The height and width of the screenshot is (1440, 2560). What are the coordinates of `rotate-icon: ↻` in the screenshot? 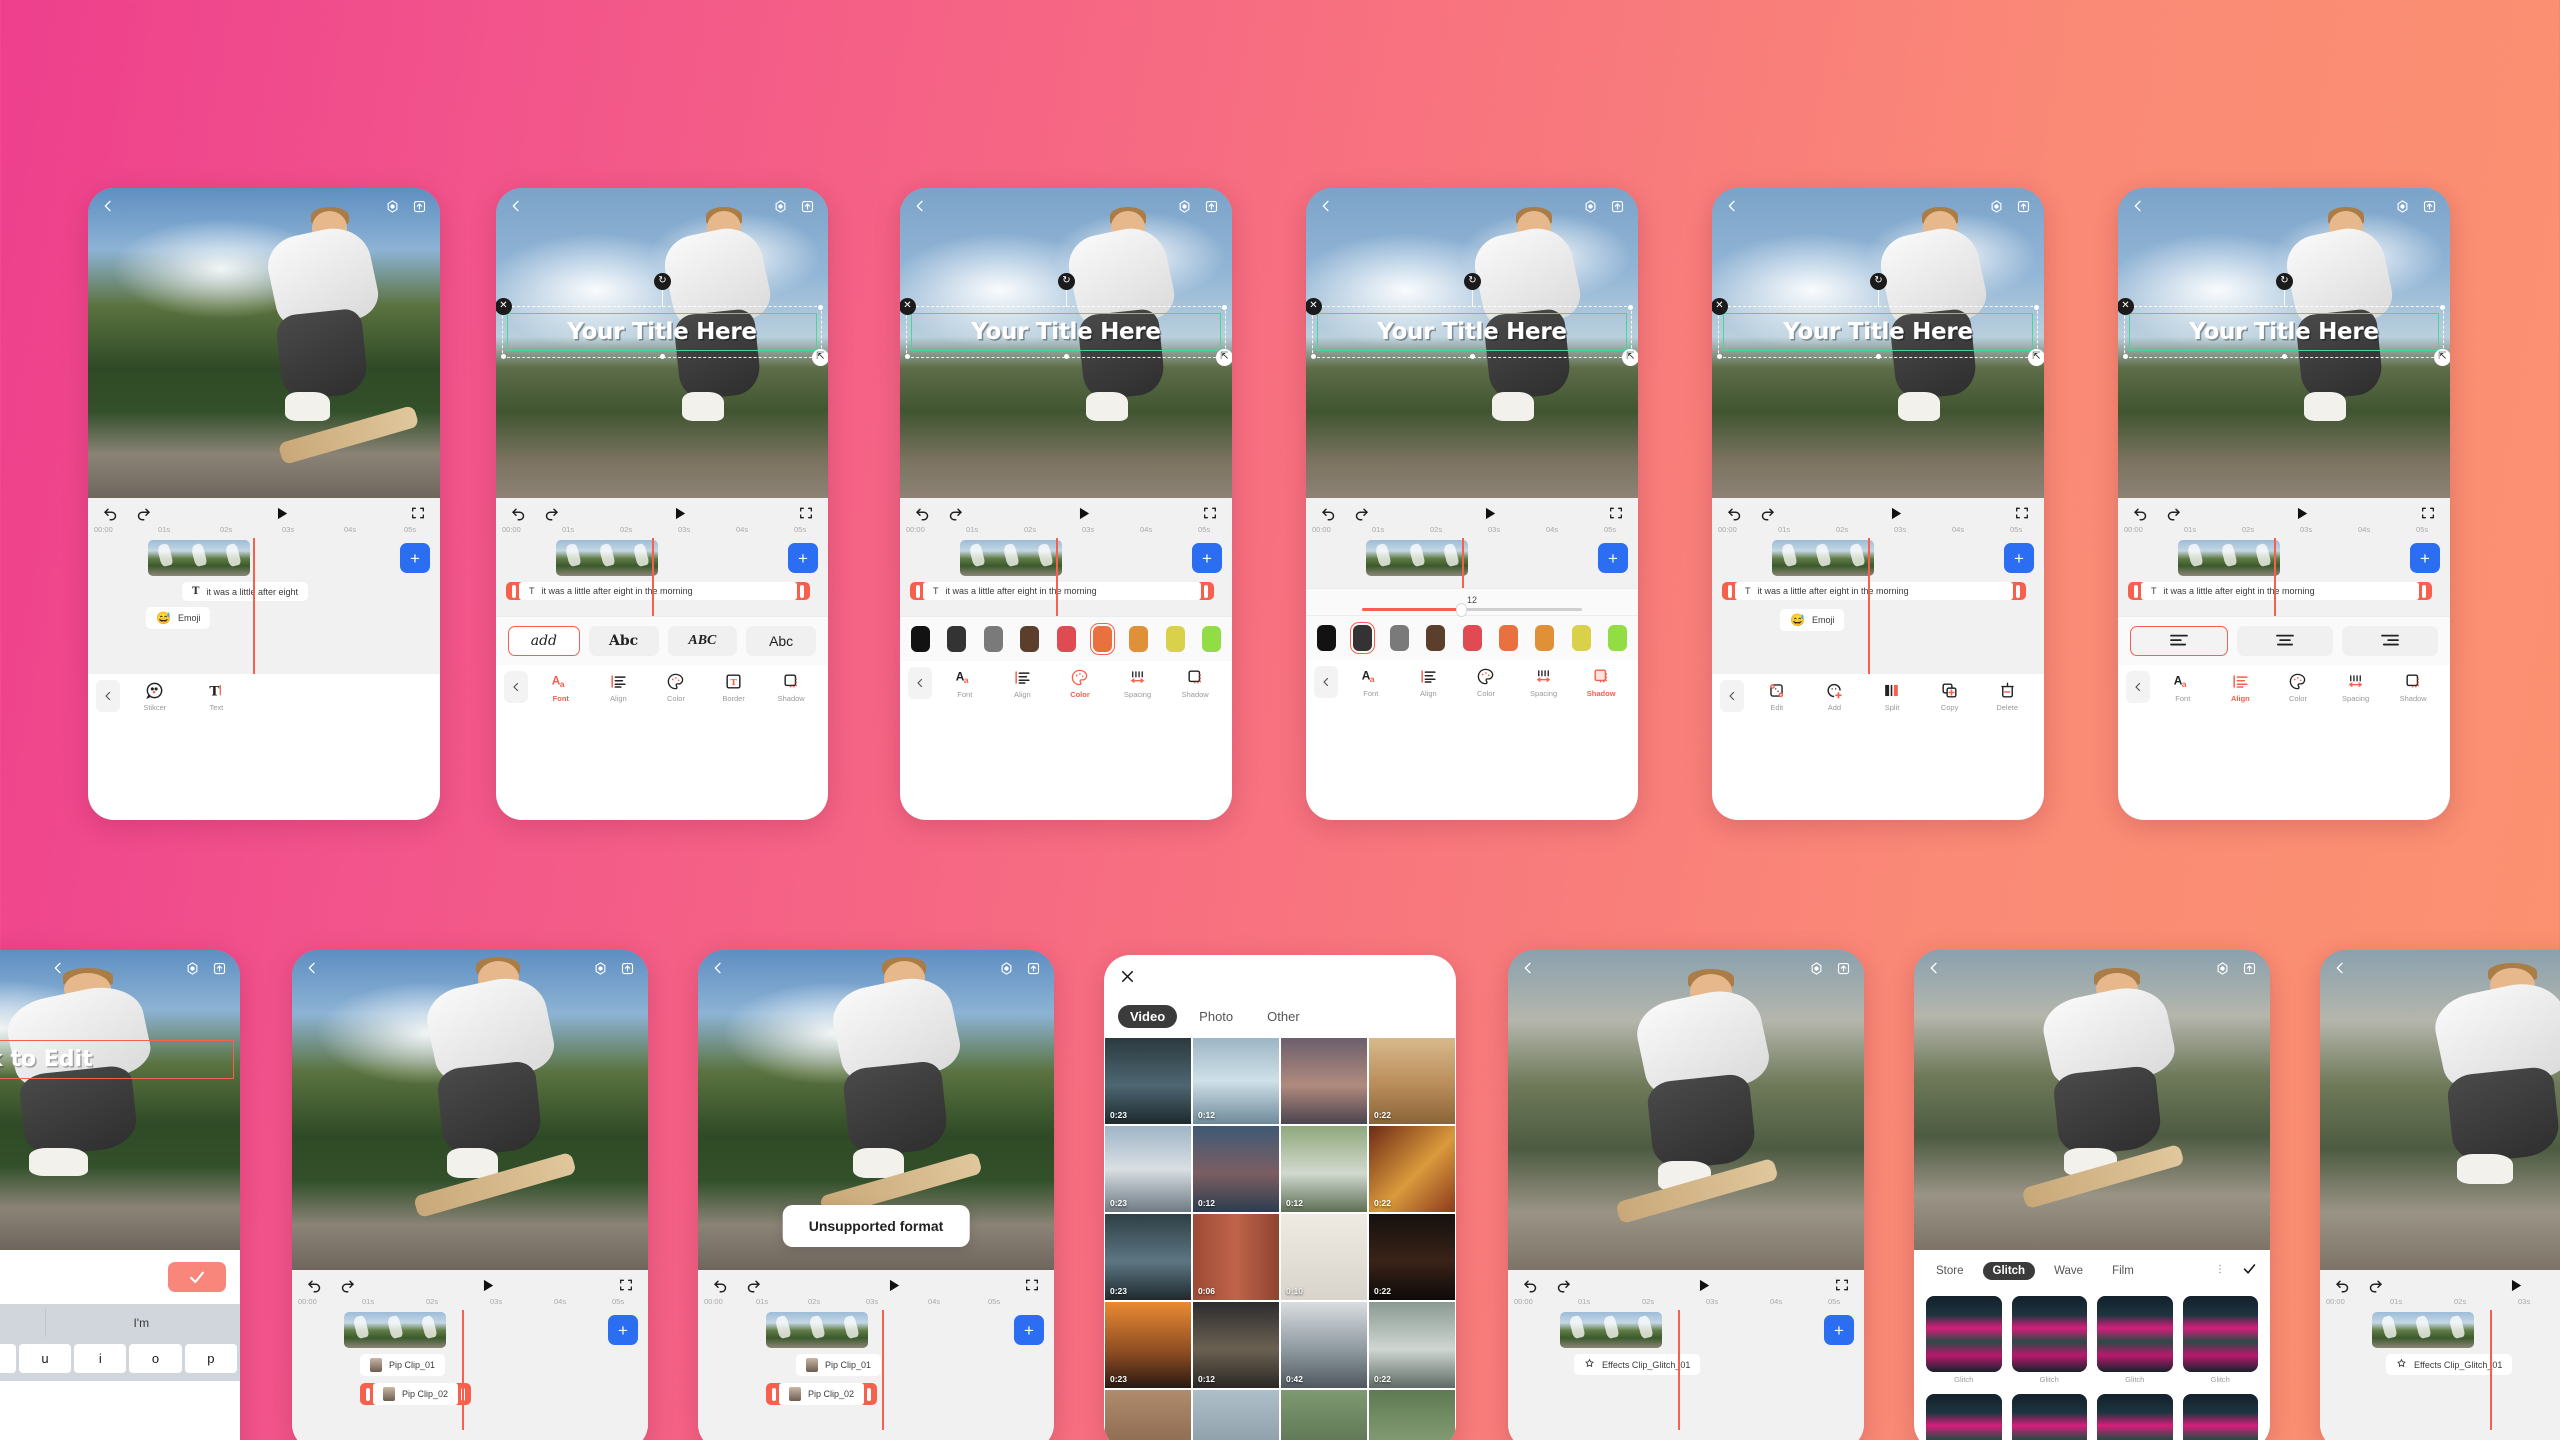 It's located at (1472, 281).